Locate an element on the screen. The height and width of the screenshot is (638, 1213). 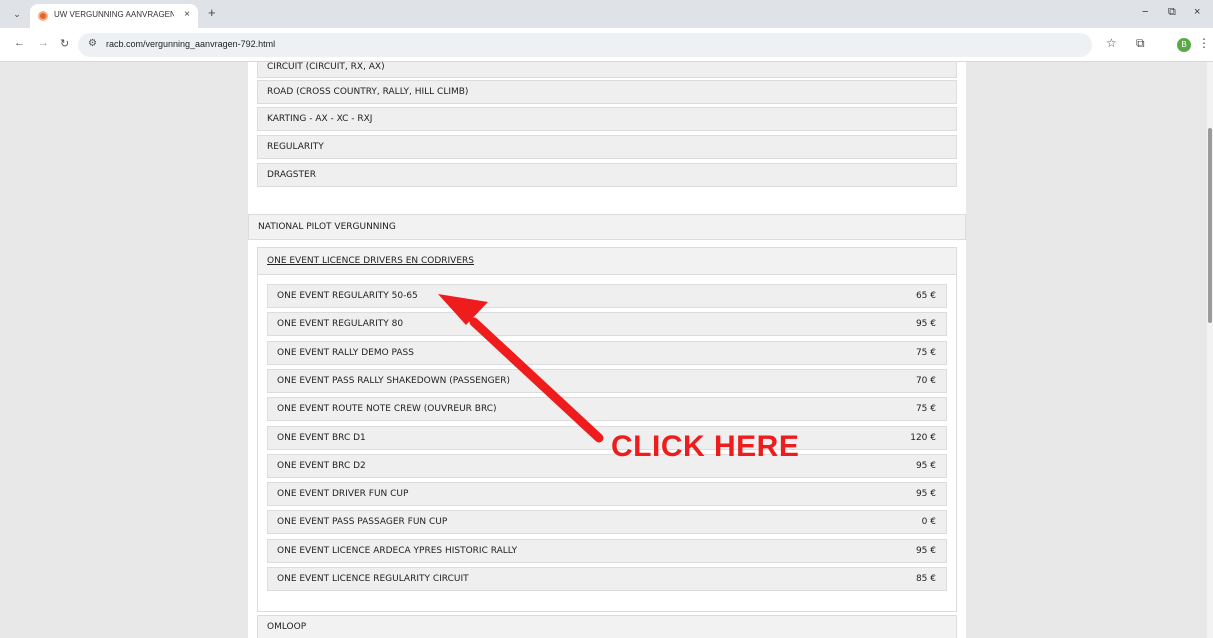
restore-button: ⧉ is located at coordinates (1172, 12).